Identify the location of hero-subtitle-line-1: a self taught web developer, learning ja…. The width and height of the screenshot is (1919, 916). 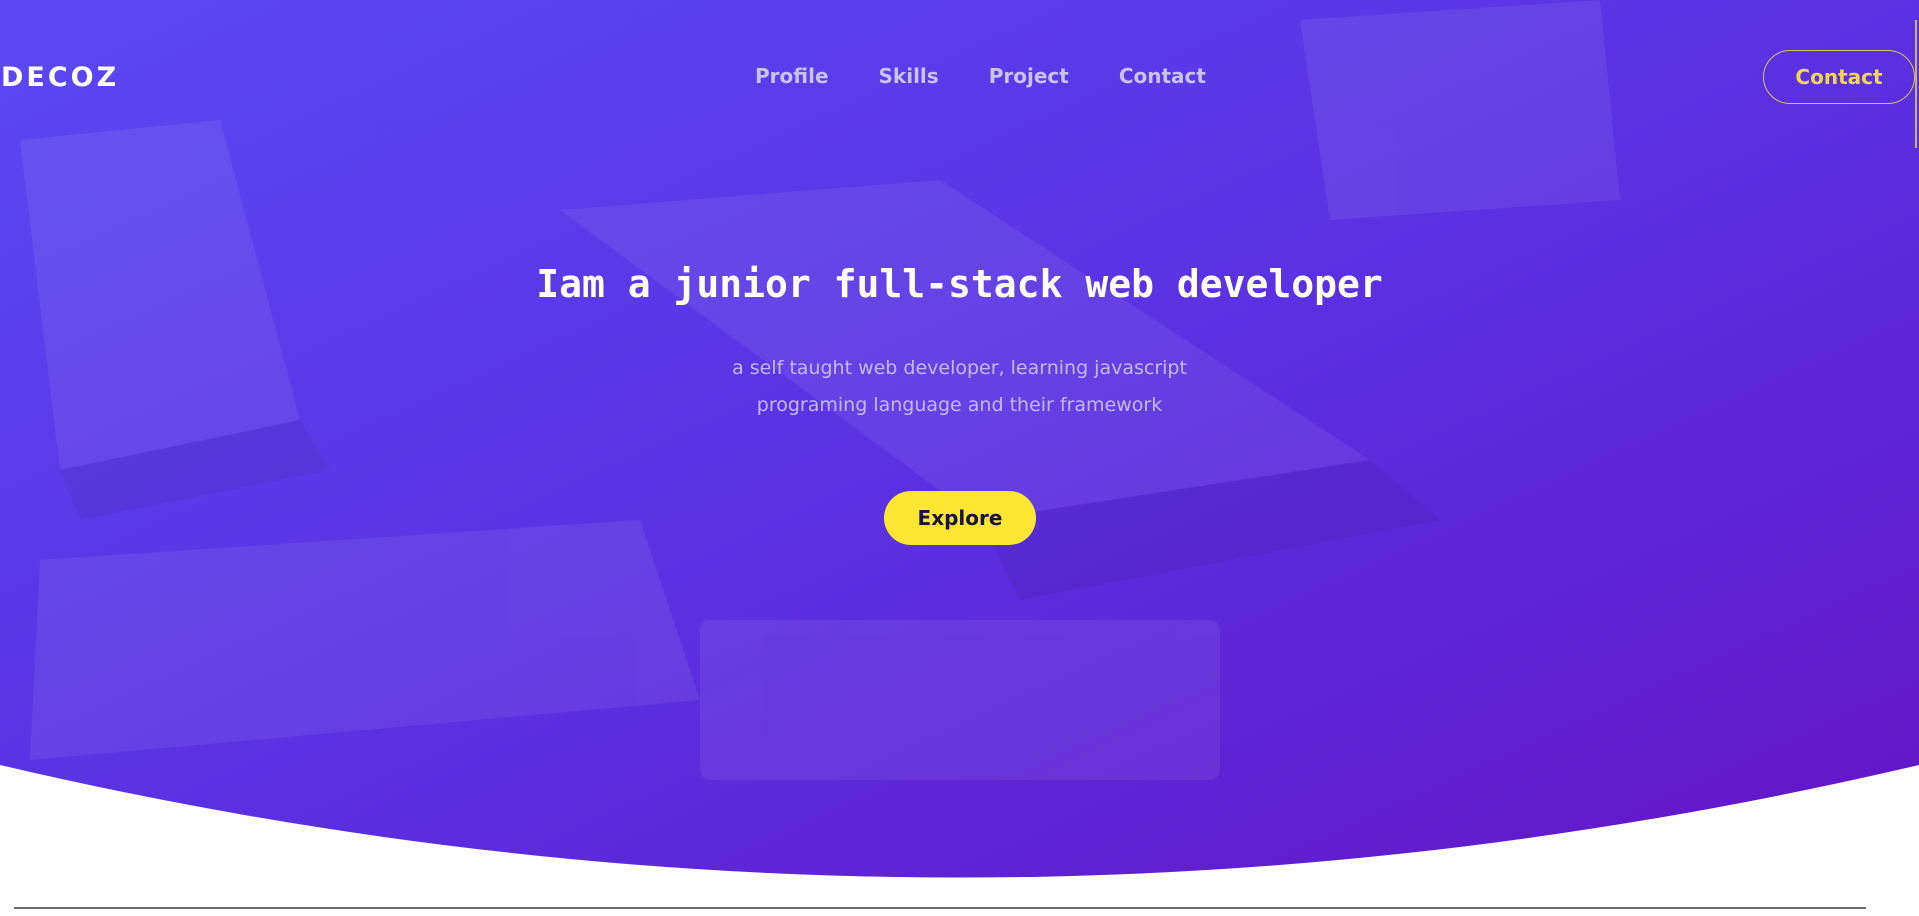
(959, 368).